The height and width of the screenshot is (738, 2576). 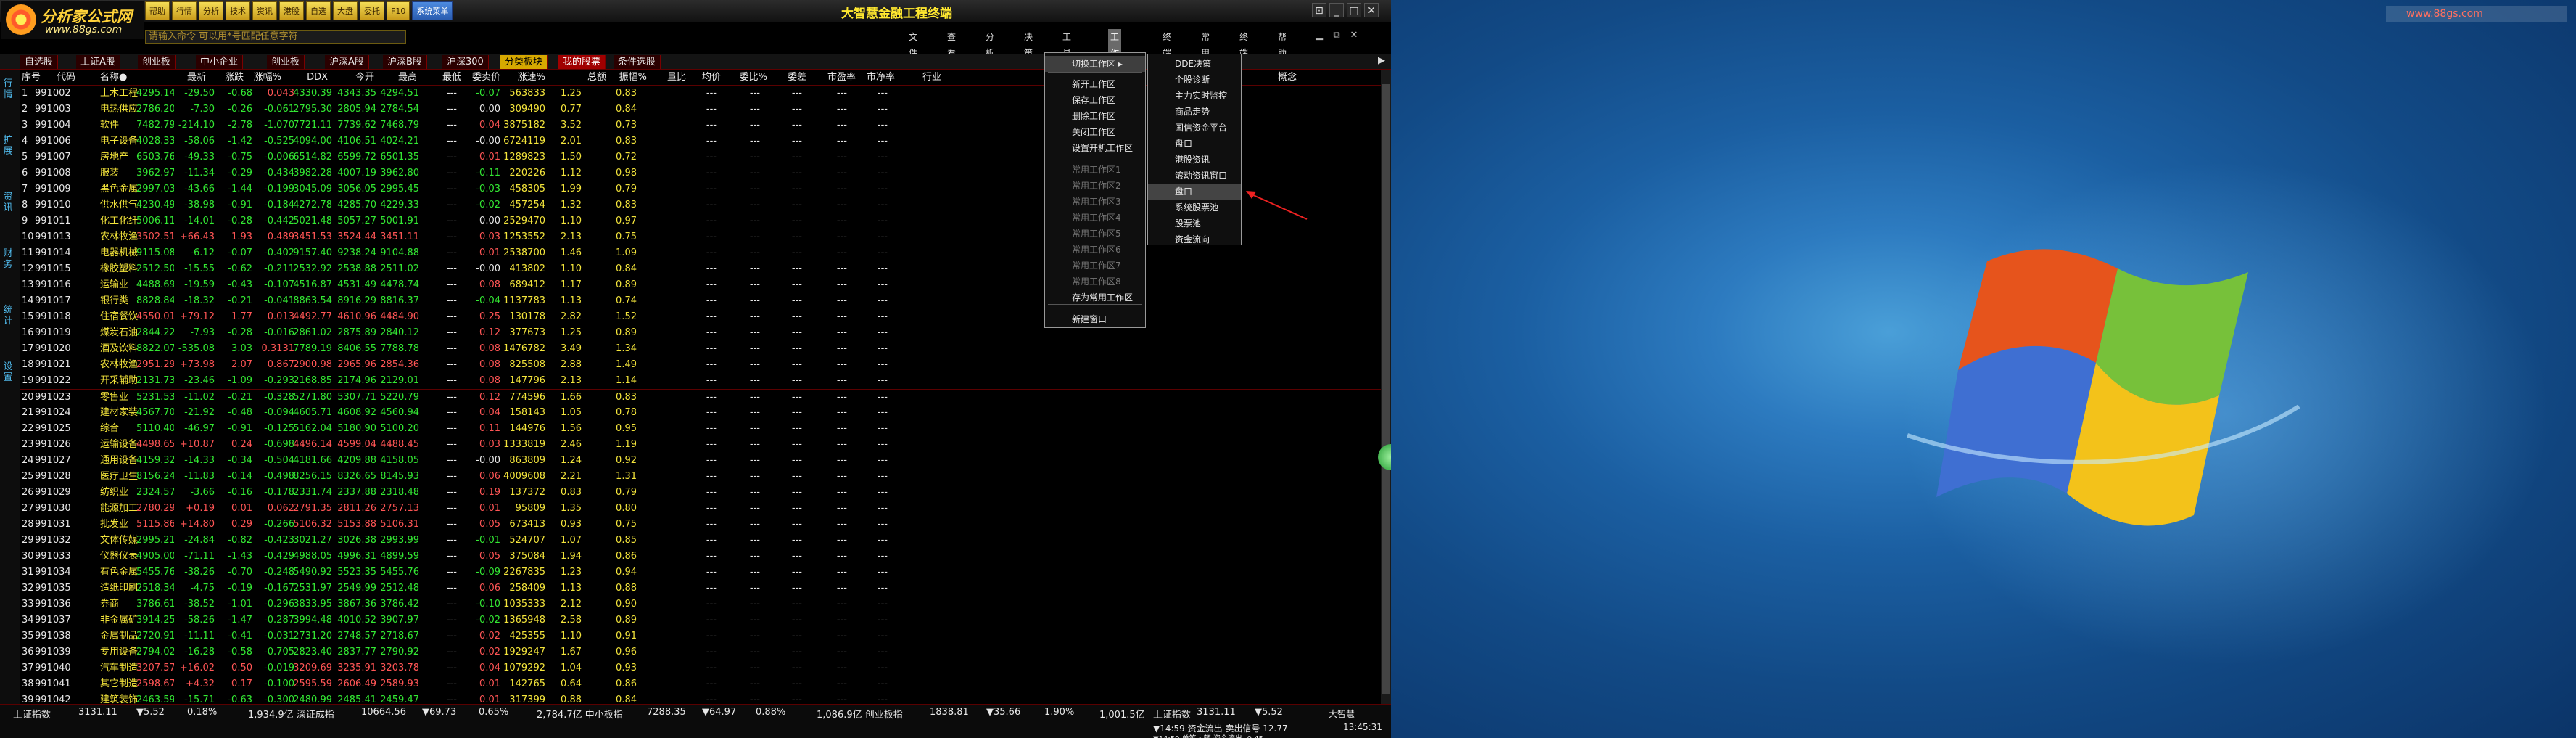 I want to click on tab-5: 沪深A股, so click(x=347, y=62).